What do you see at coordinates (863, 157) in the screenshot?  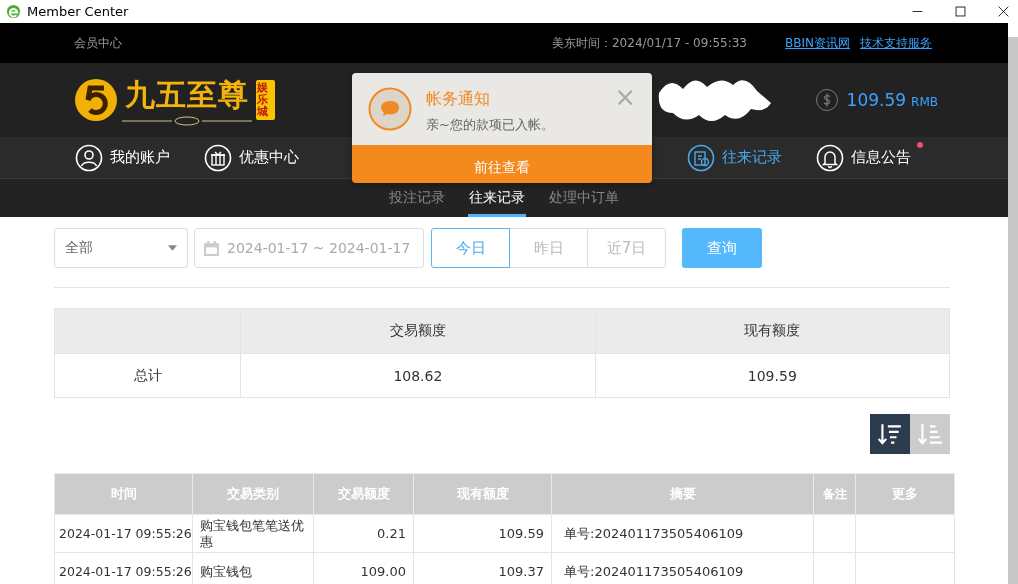 I see `nav-item: 信息公告` at bounding box center [863, 157].